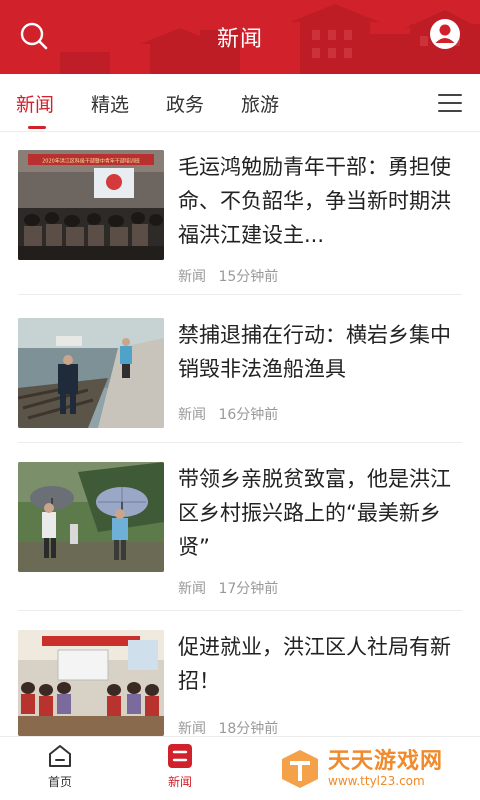 This screenshot has height=800, width=480. I want to click on app-header: 新闻, so click(240, 37).